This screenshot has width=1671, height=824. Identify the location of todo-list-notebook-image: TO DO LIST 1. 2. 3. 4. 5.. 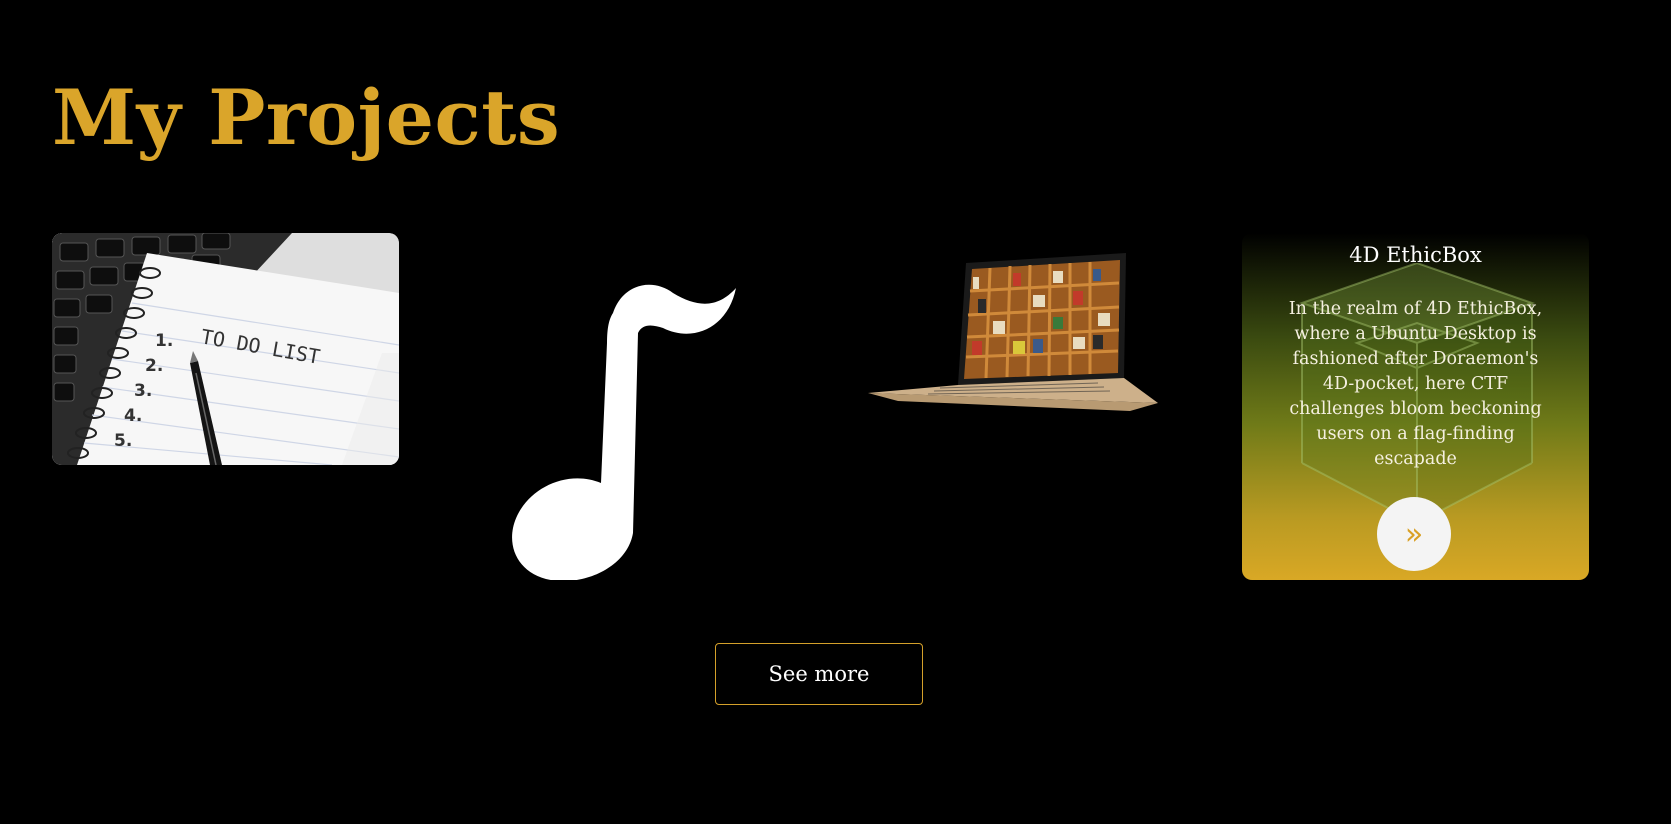
(225, 349).